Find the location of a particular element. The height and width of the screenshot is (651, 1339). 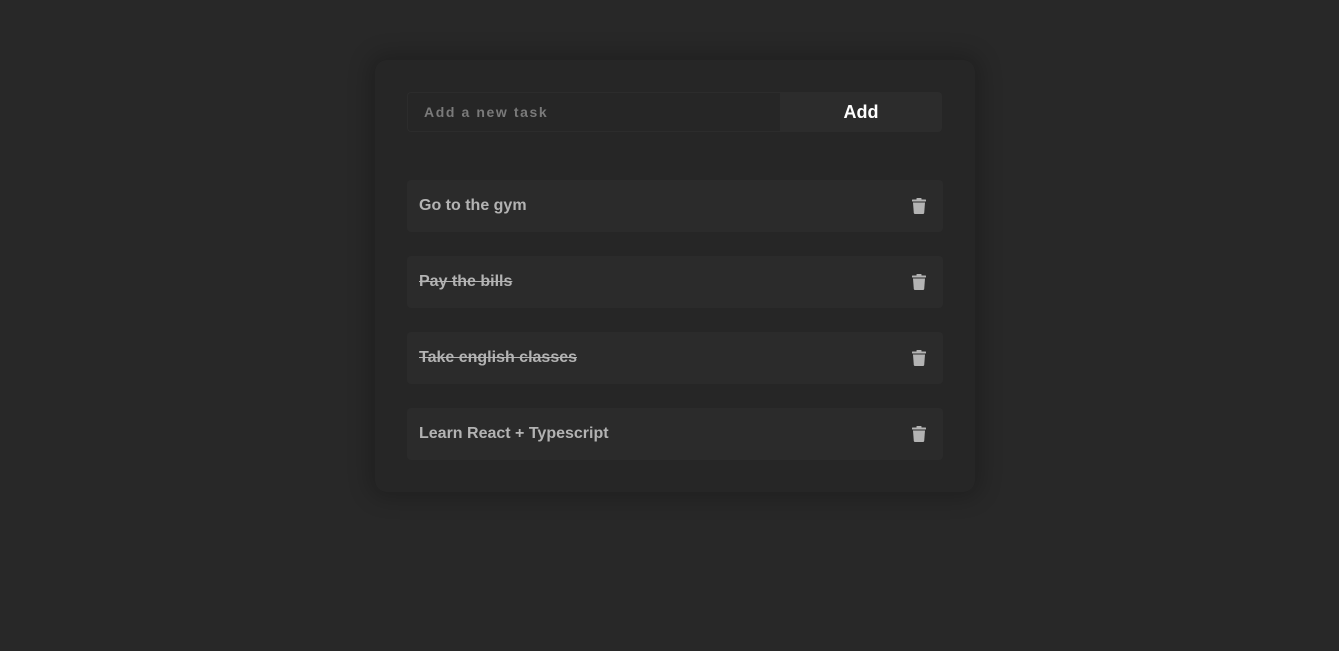

task-text: Take english classes is located at coordinates (498, 358).